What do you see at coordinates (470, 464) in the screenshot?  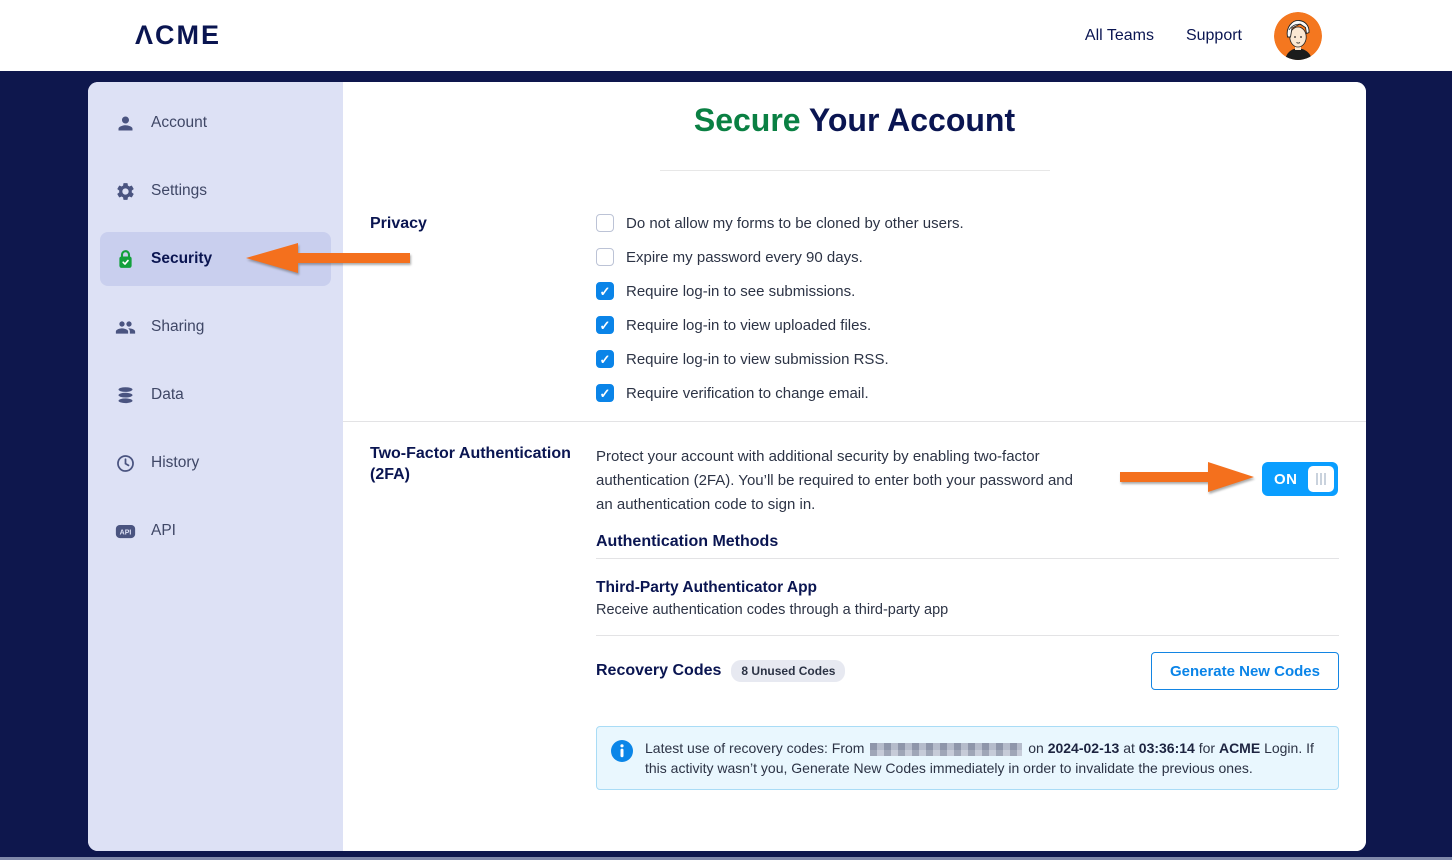 I see `twofa-section-label: Two-Factor Authentication (2FA)` at bounding box center [470, 464].